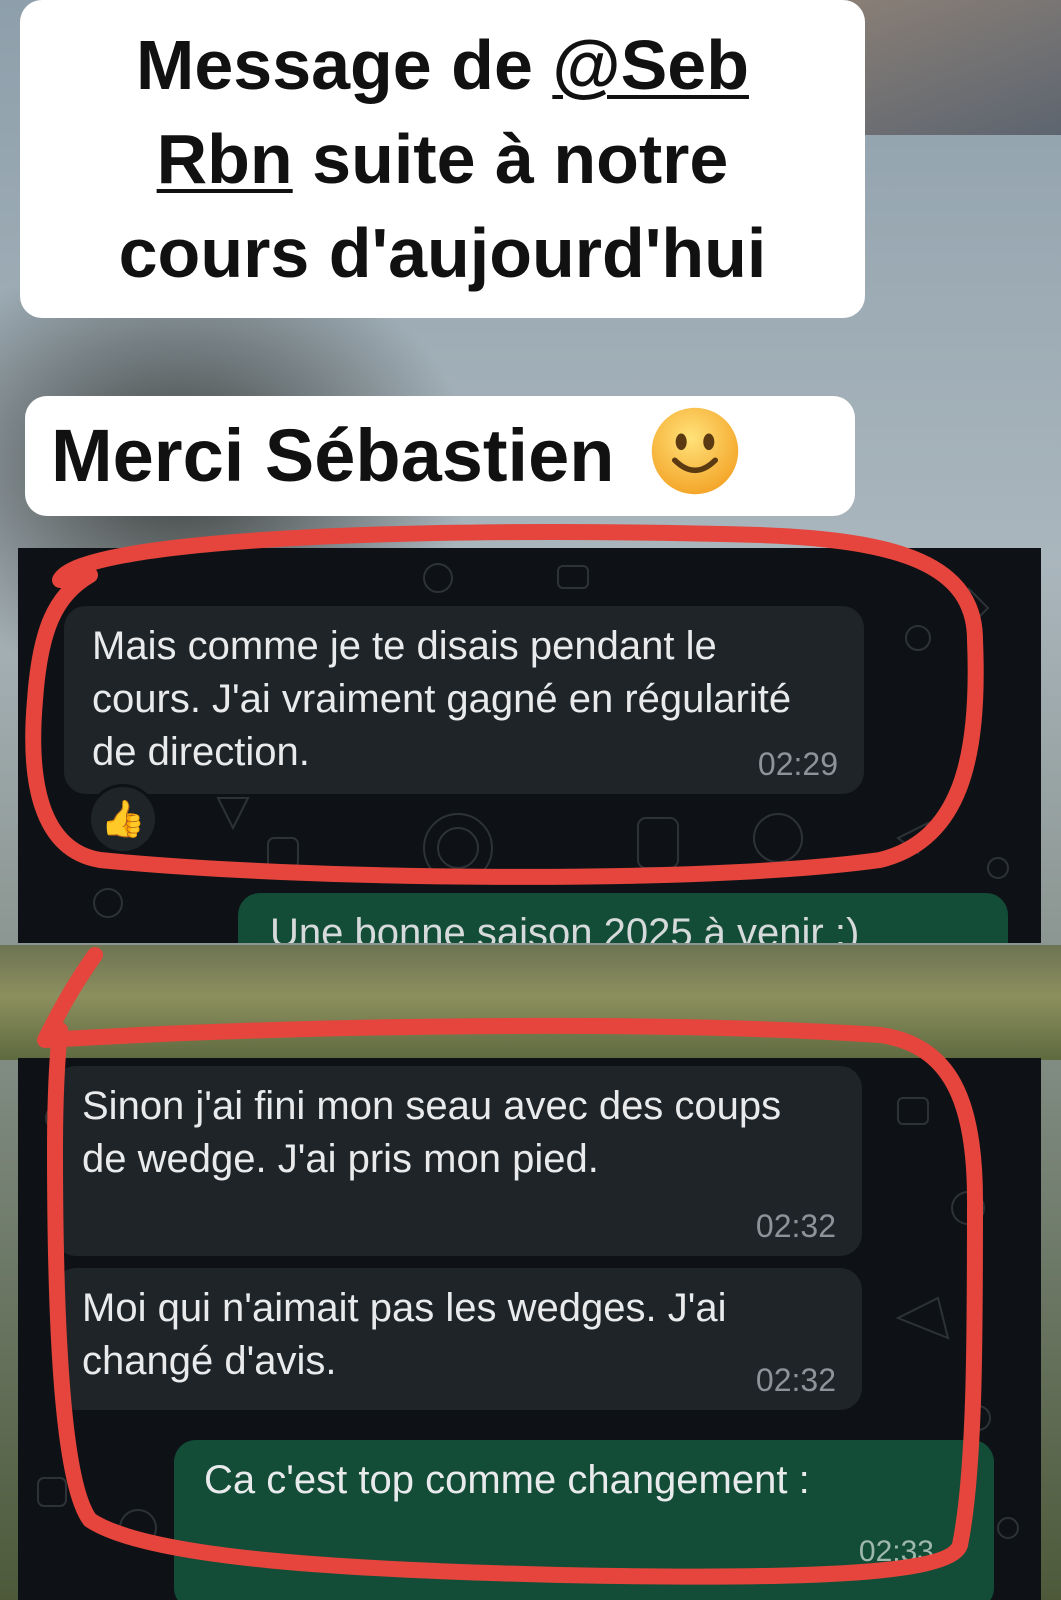  I want to click on background-grass, so click(530, 1002).